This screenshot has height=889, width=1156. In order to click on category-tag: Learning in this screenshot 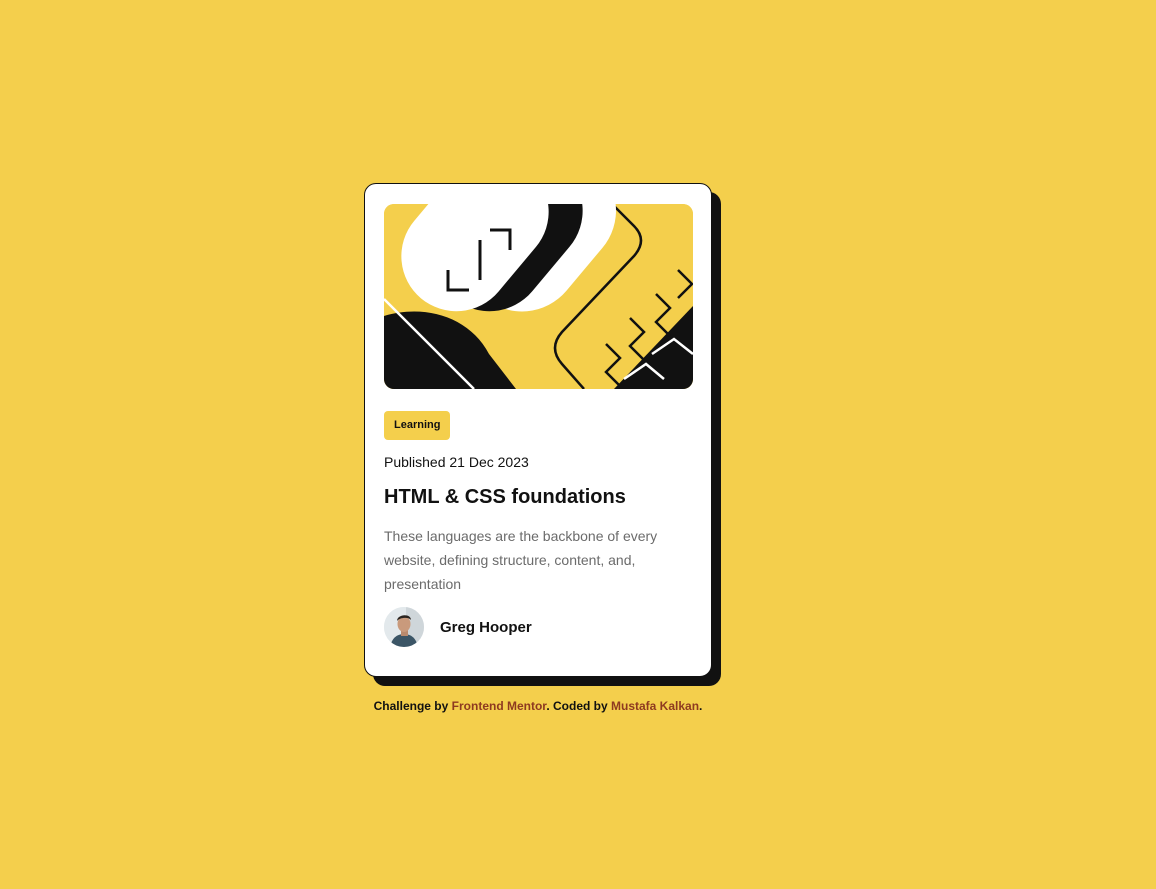, I will do `click(417, 425)`.